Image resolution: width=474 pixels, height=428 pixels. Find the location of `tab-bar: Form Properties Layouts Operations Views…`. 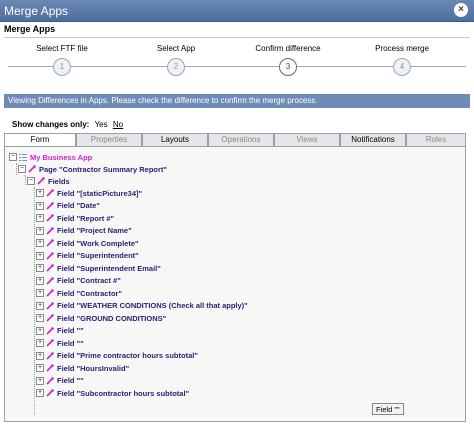

tab-bar: Form Properties Layouts Operations Views… is located at coordinates (235, 140).